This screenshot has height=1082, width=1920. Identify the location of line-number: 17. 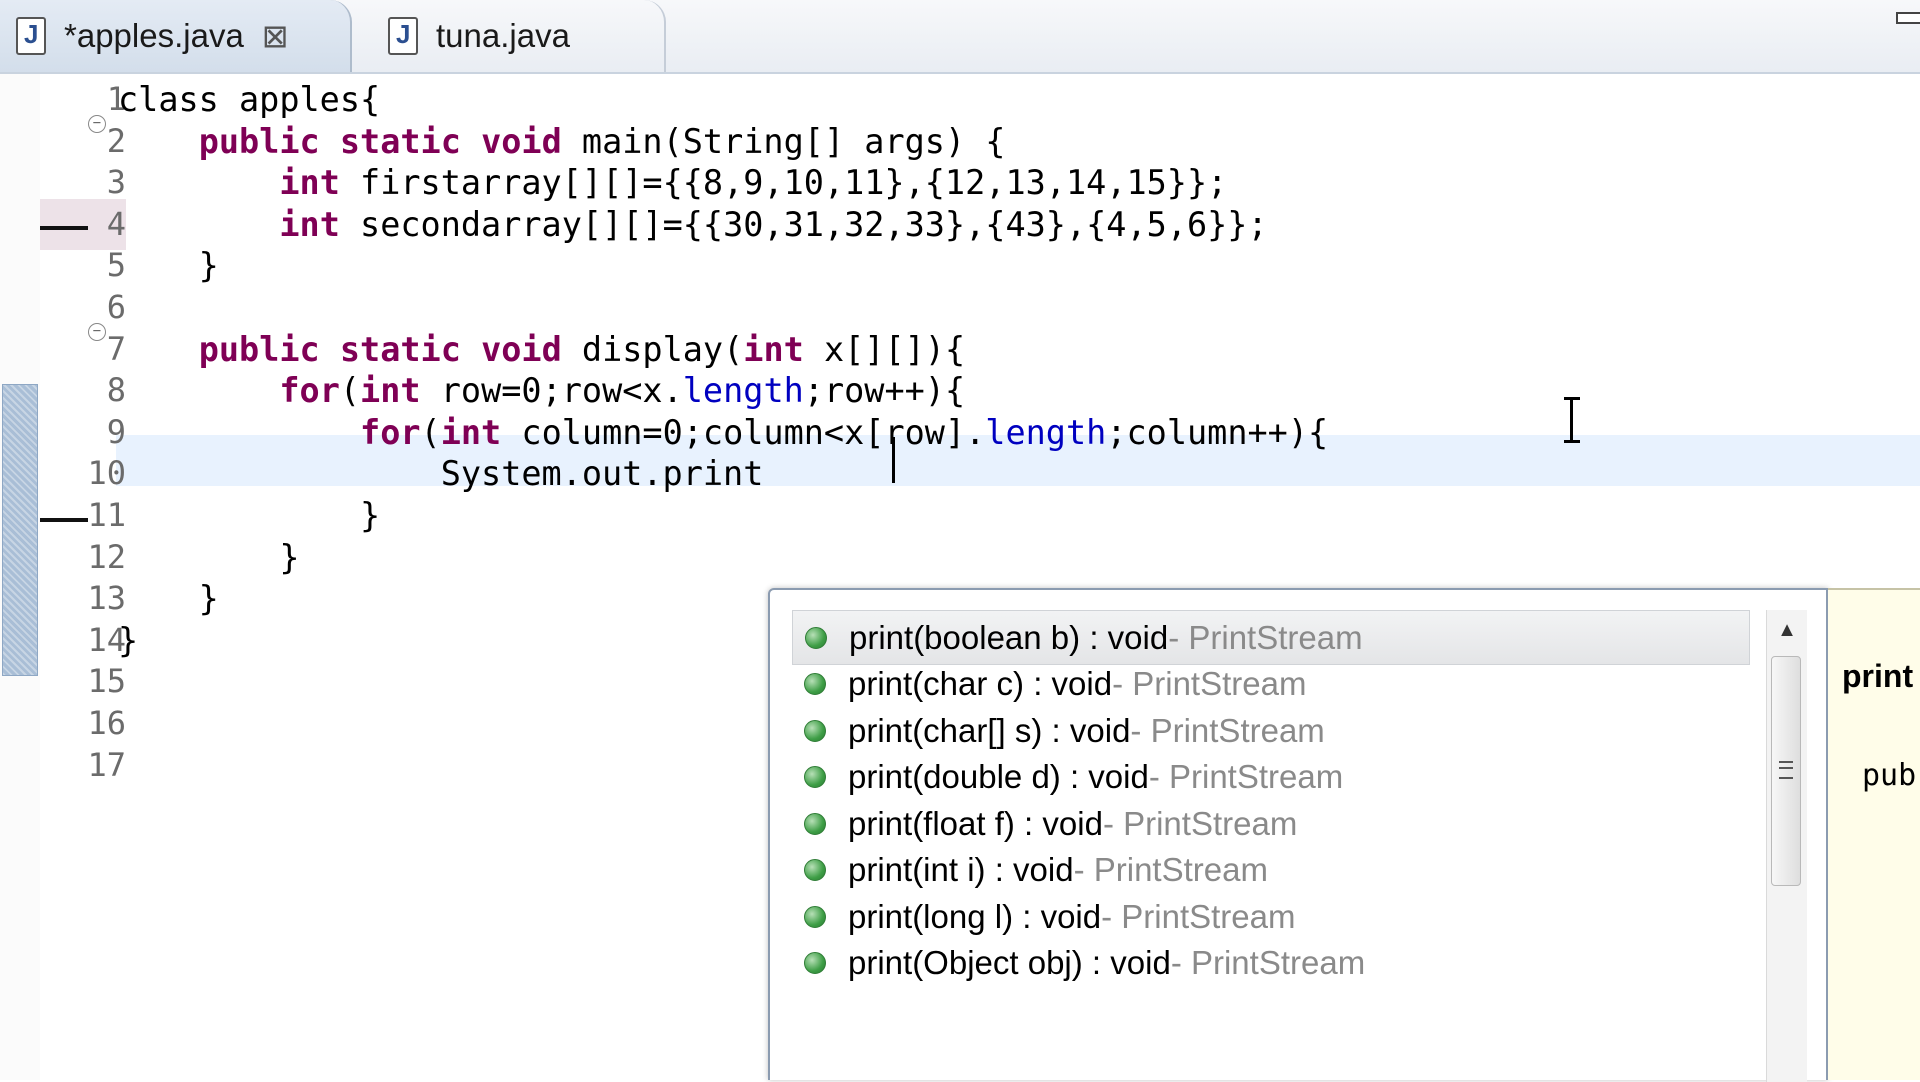
(106, 764).